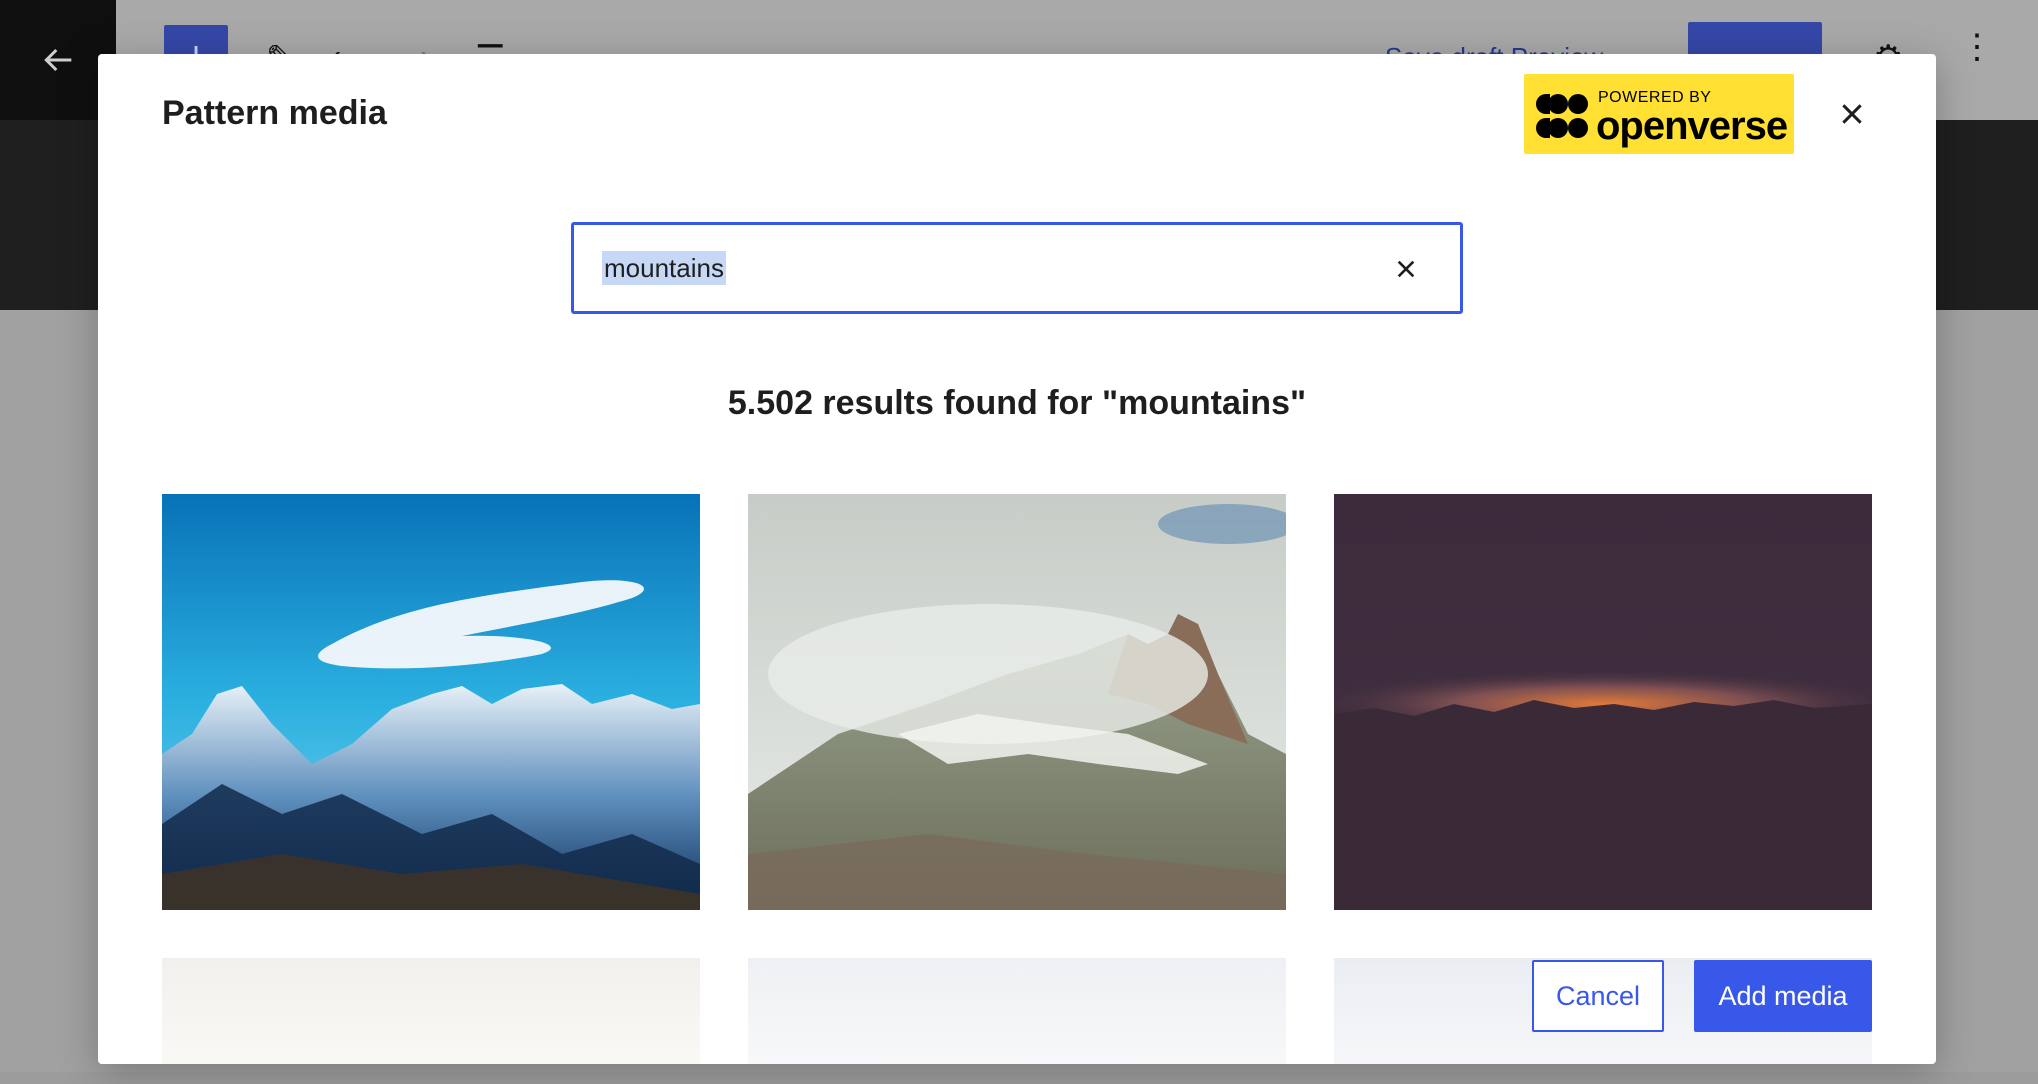 The height and width of the screenshot is (1084, 2038). What do you see at coordinates (1017, 268) in the screenshot?
I see `search-input: mountains` at bounding box center [1017, 268].